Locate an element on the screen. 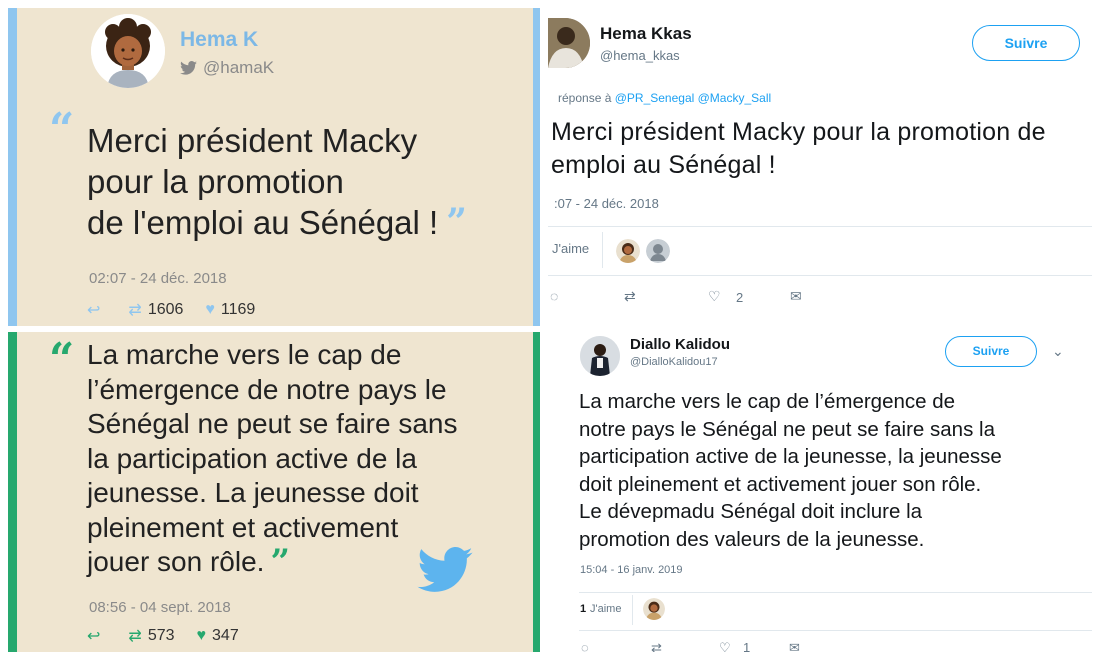  author-handle: @hema_kkas is located at coordinates (640, 55).